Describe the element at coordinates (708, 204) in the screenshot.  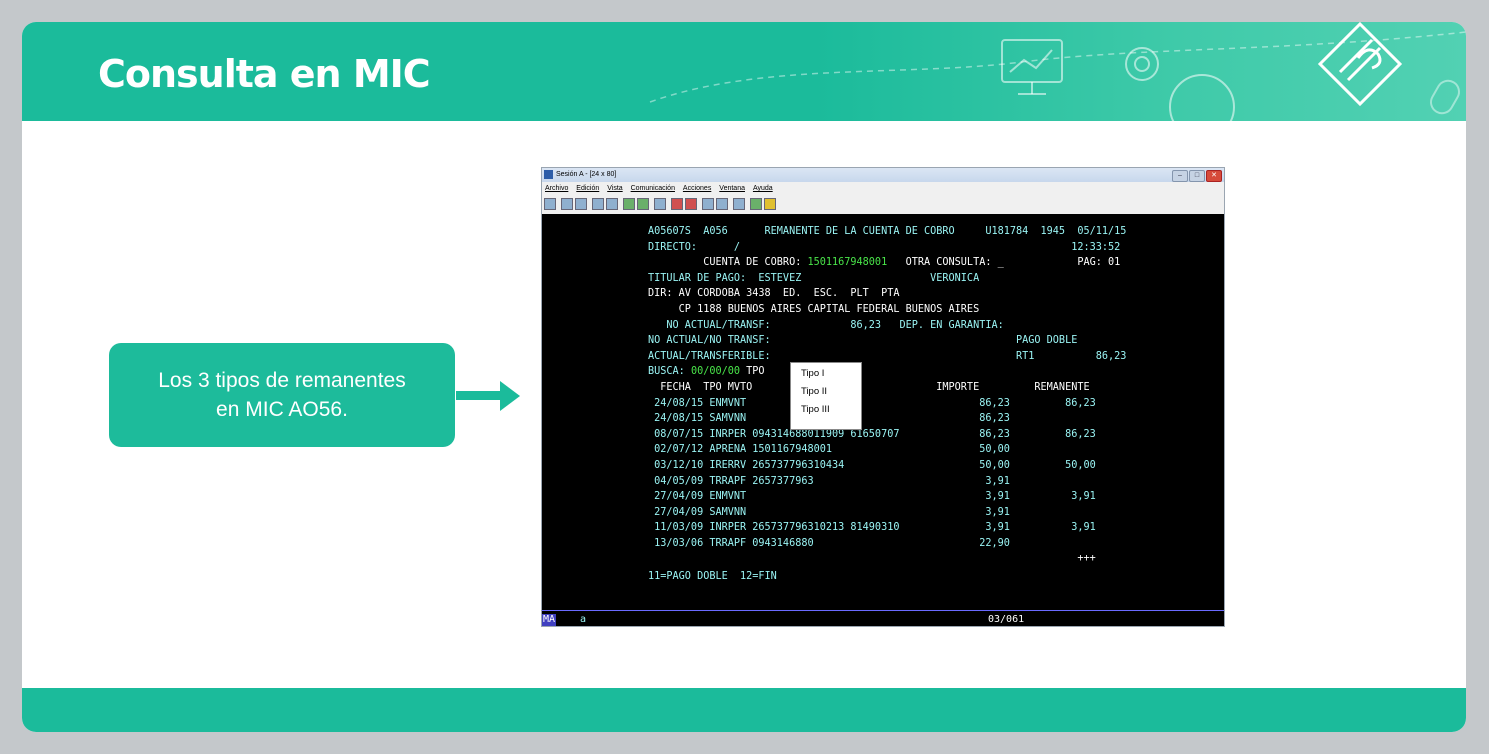
I see `keyboard-icon` at that location.